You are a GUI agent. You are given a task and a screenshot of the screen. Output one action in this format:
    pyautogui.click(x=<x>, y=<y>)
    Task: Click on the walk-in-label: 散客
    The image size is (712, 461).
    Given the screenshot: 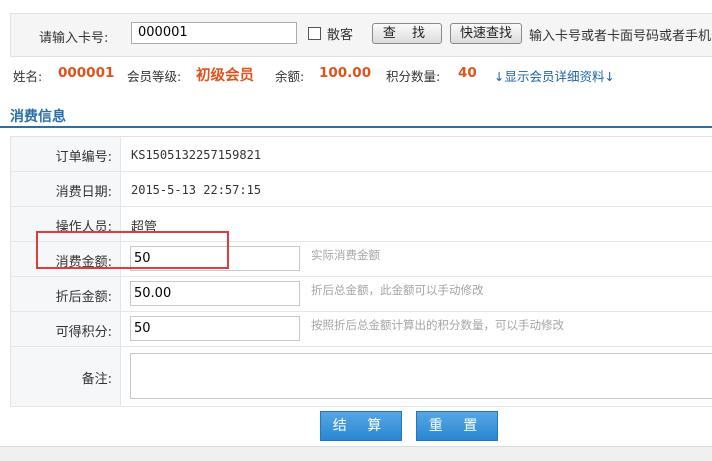 What is the action you would take?
    pyautogui.click(x=340, y=33)
    